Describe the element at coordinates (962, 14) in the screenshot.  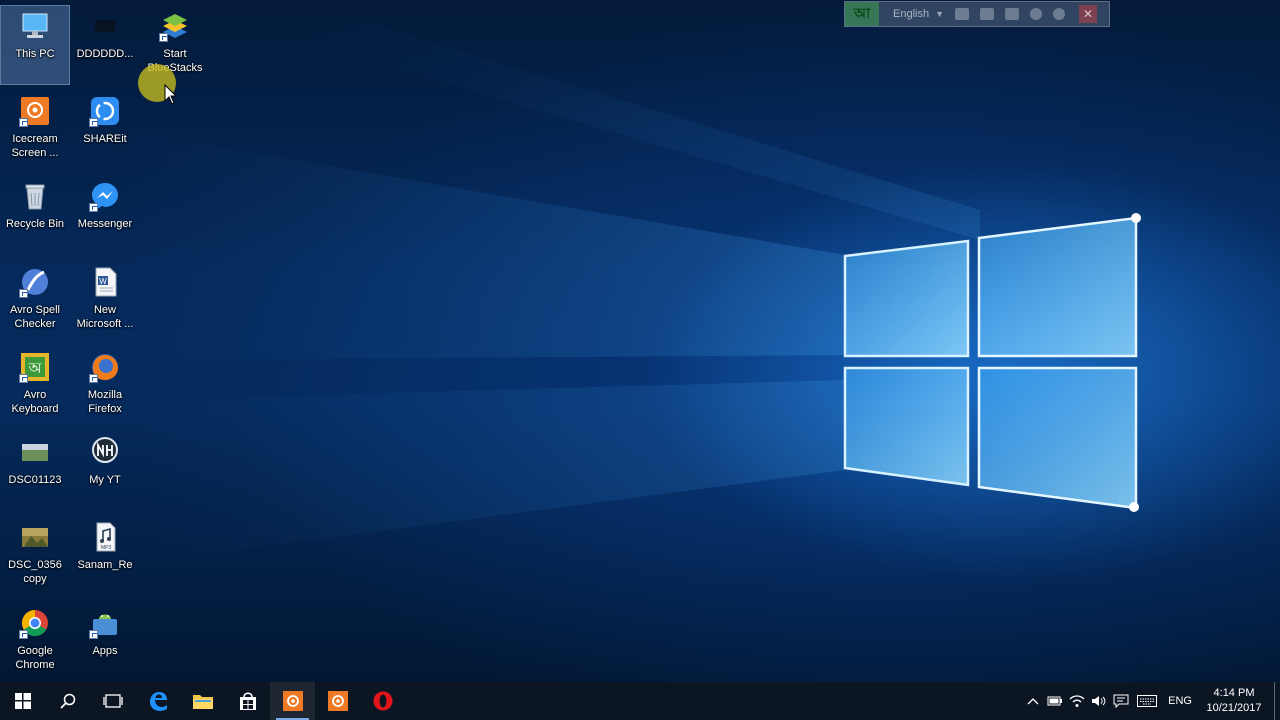
I see `keyboard-layout-icon` at that location.